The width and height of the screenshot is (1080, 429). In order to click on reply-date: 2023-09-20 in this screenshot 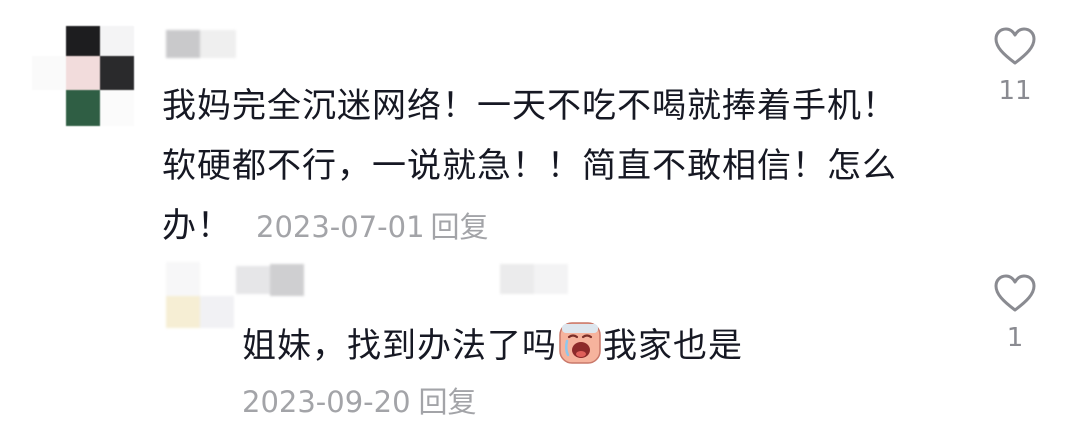, I will do `click(326, 402)`.